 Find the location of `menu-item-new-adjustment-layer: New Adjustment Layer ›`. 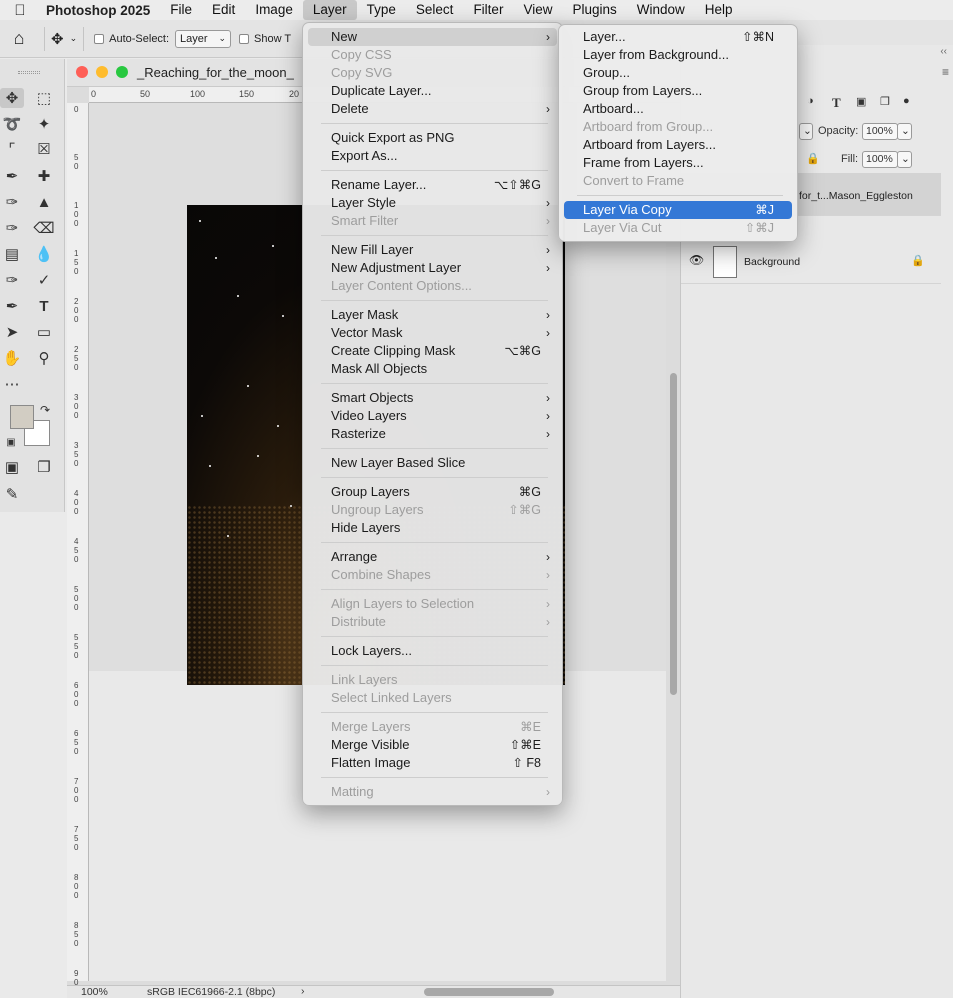

menu-item-new-adjustment-layer: New Adjustment Layer › is located at coordinates (432, 268).